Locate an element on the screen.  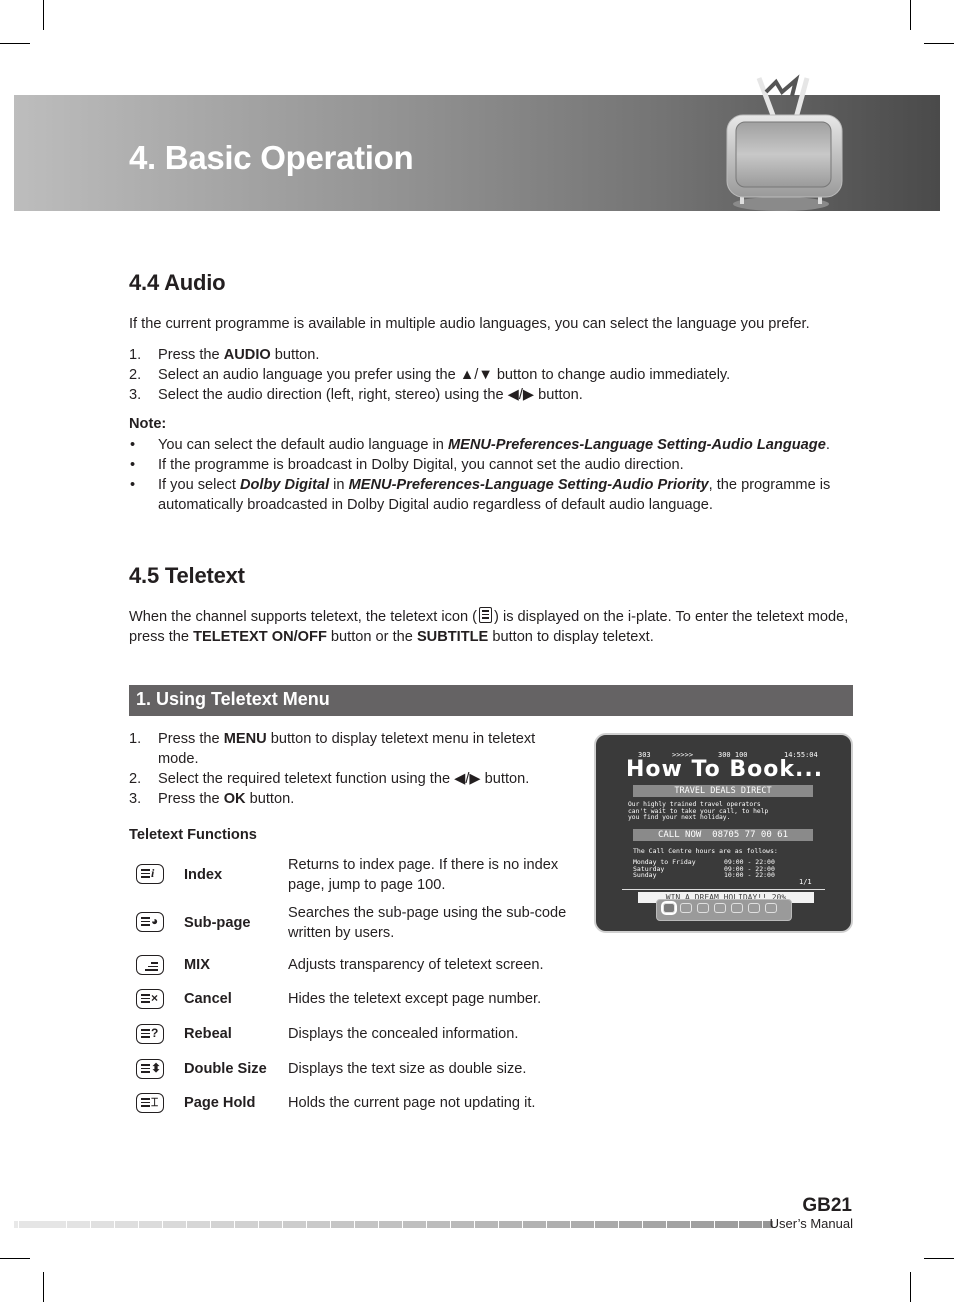
cancel-icon: × is located at coordinates (150, 999).